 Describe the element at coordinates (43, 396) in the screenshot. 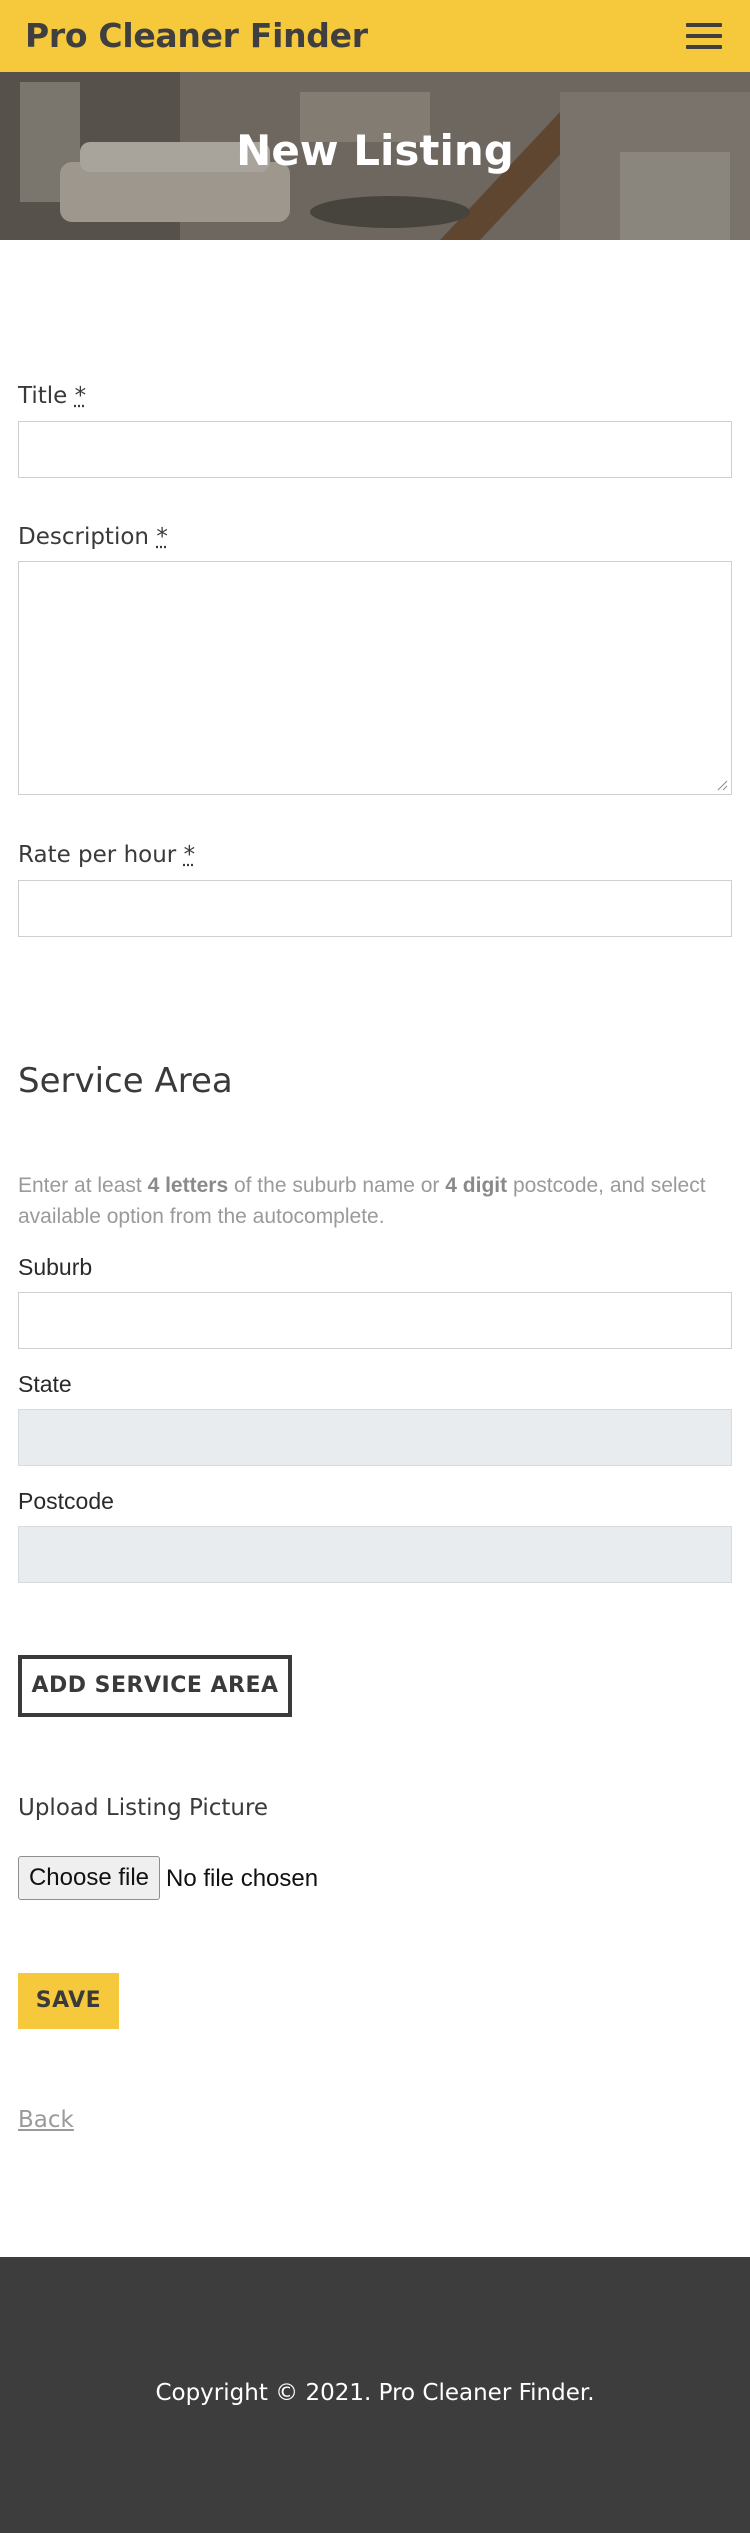

I see `title-label-text: Title` at that location.